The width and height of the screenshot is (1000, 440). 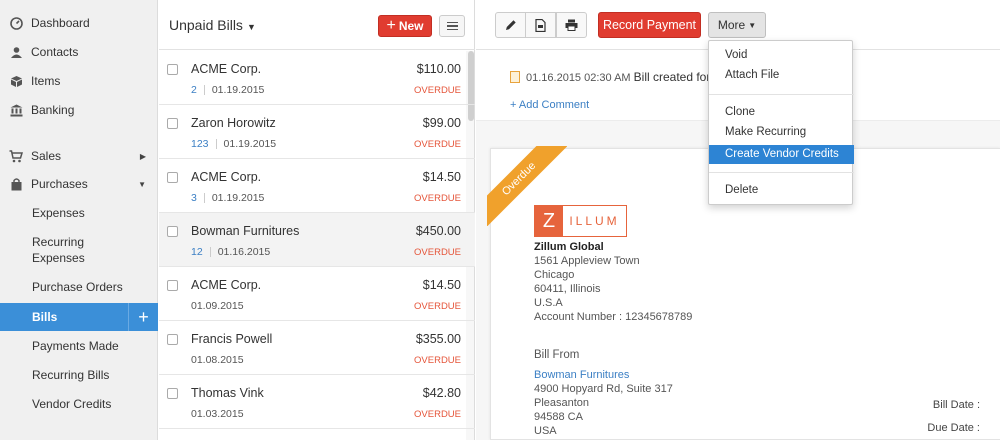 What do you see at coordinates (578, 78) in the screenshot?
I see `history-timestamp: 01.16.2015 02:30 AM` at bounding box center [578, 78].